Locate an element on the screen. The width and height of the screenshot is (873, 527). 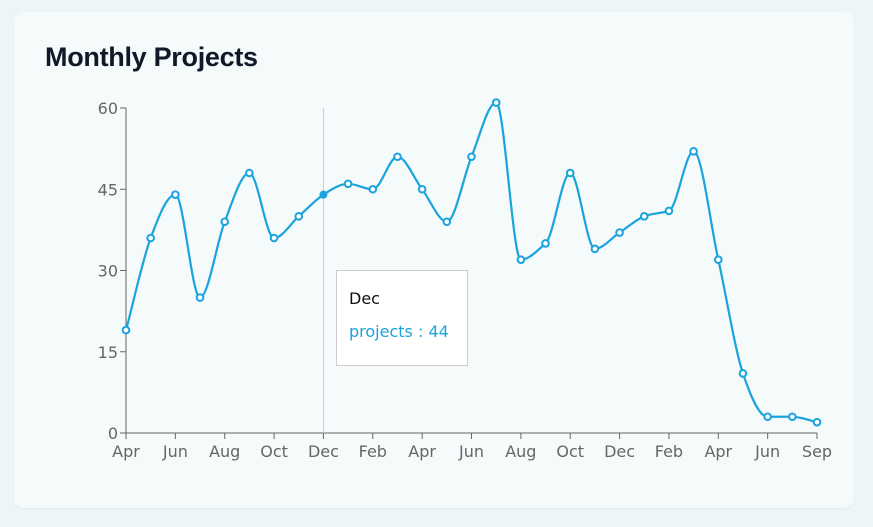
tooltip-series-name: projects is located at coordinates (381, 331).